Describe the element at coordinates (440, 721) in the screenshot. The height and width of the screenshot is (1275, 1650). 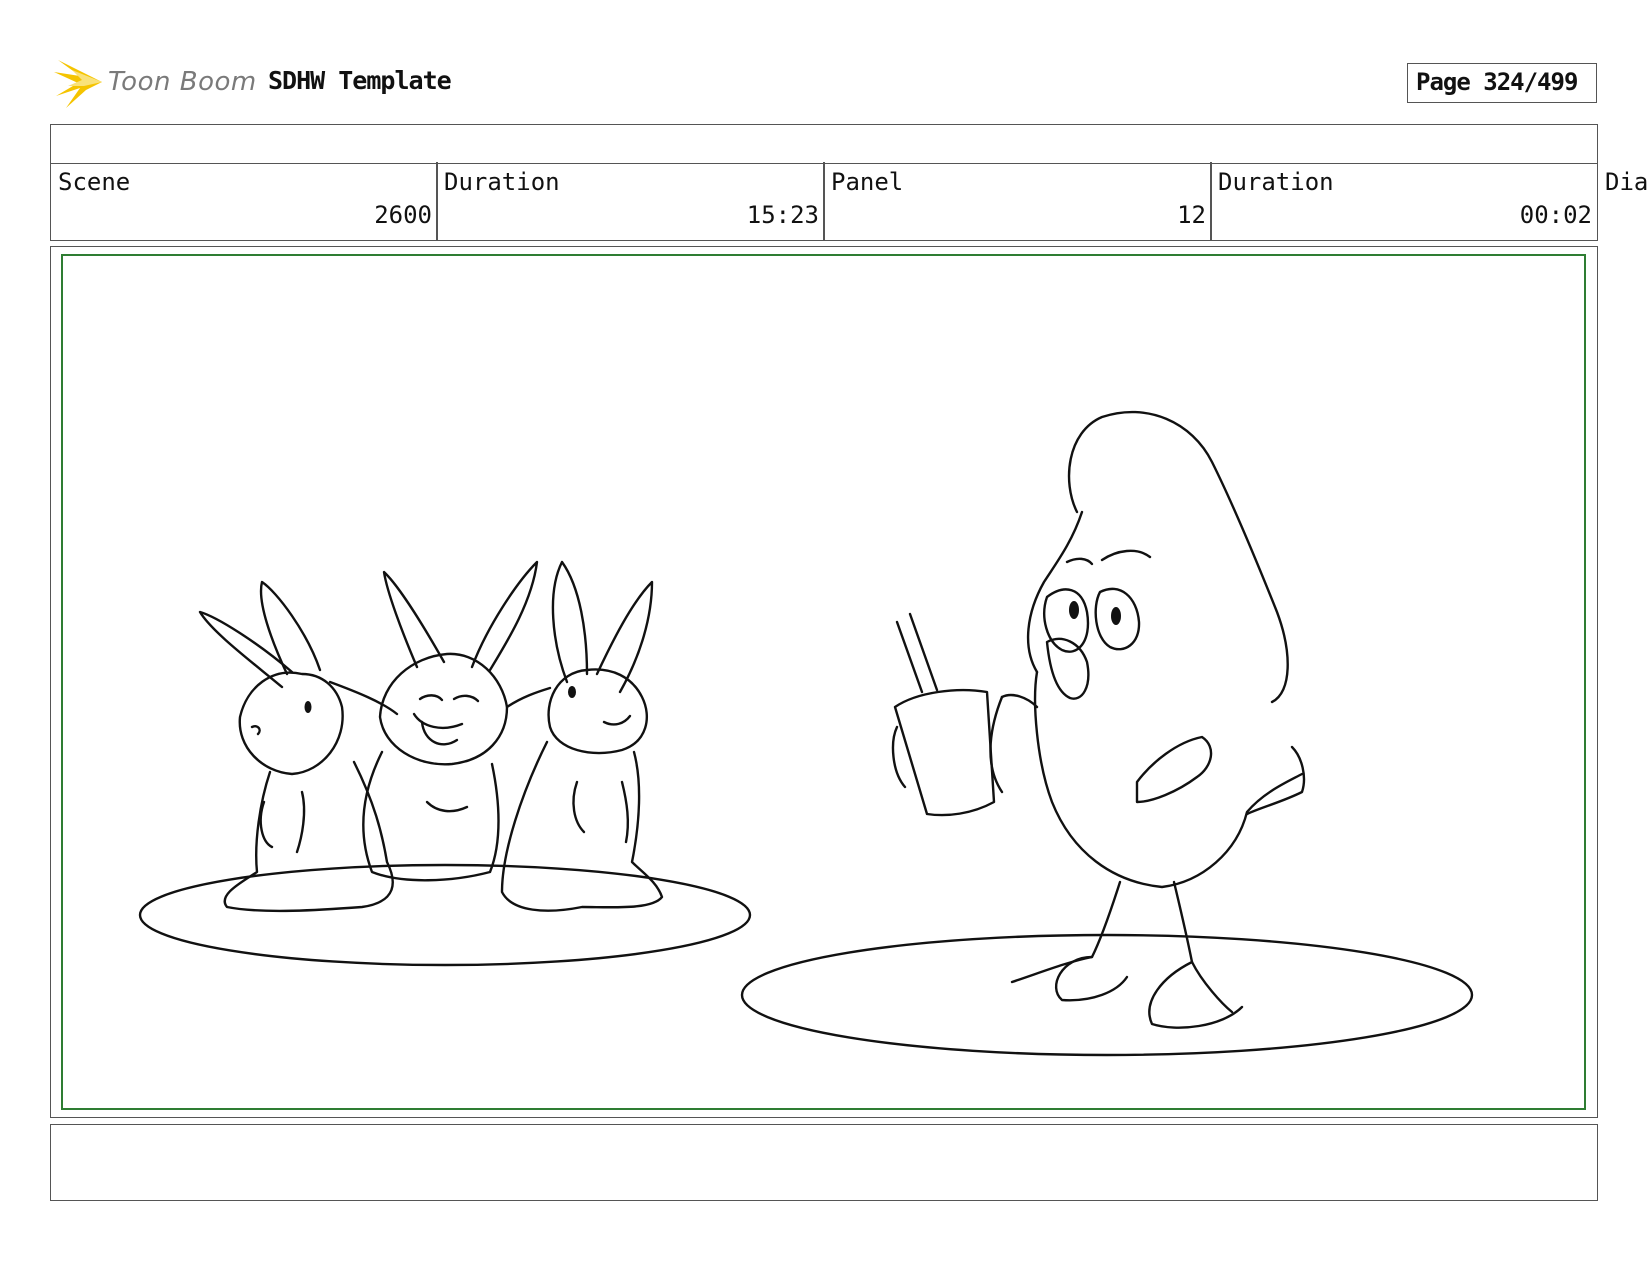
I see `middle-rabbit` at that location.